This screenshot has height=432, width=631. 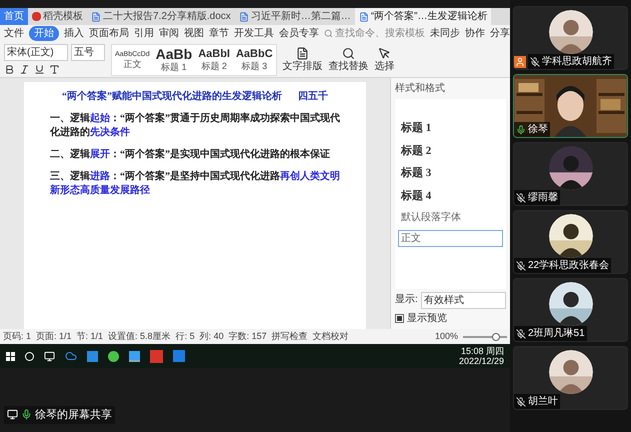 I want to click on show-dropdown: 有效样式, so click(x=463, y=300).